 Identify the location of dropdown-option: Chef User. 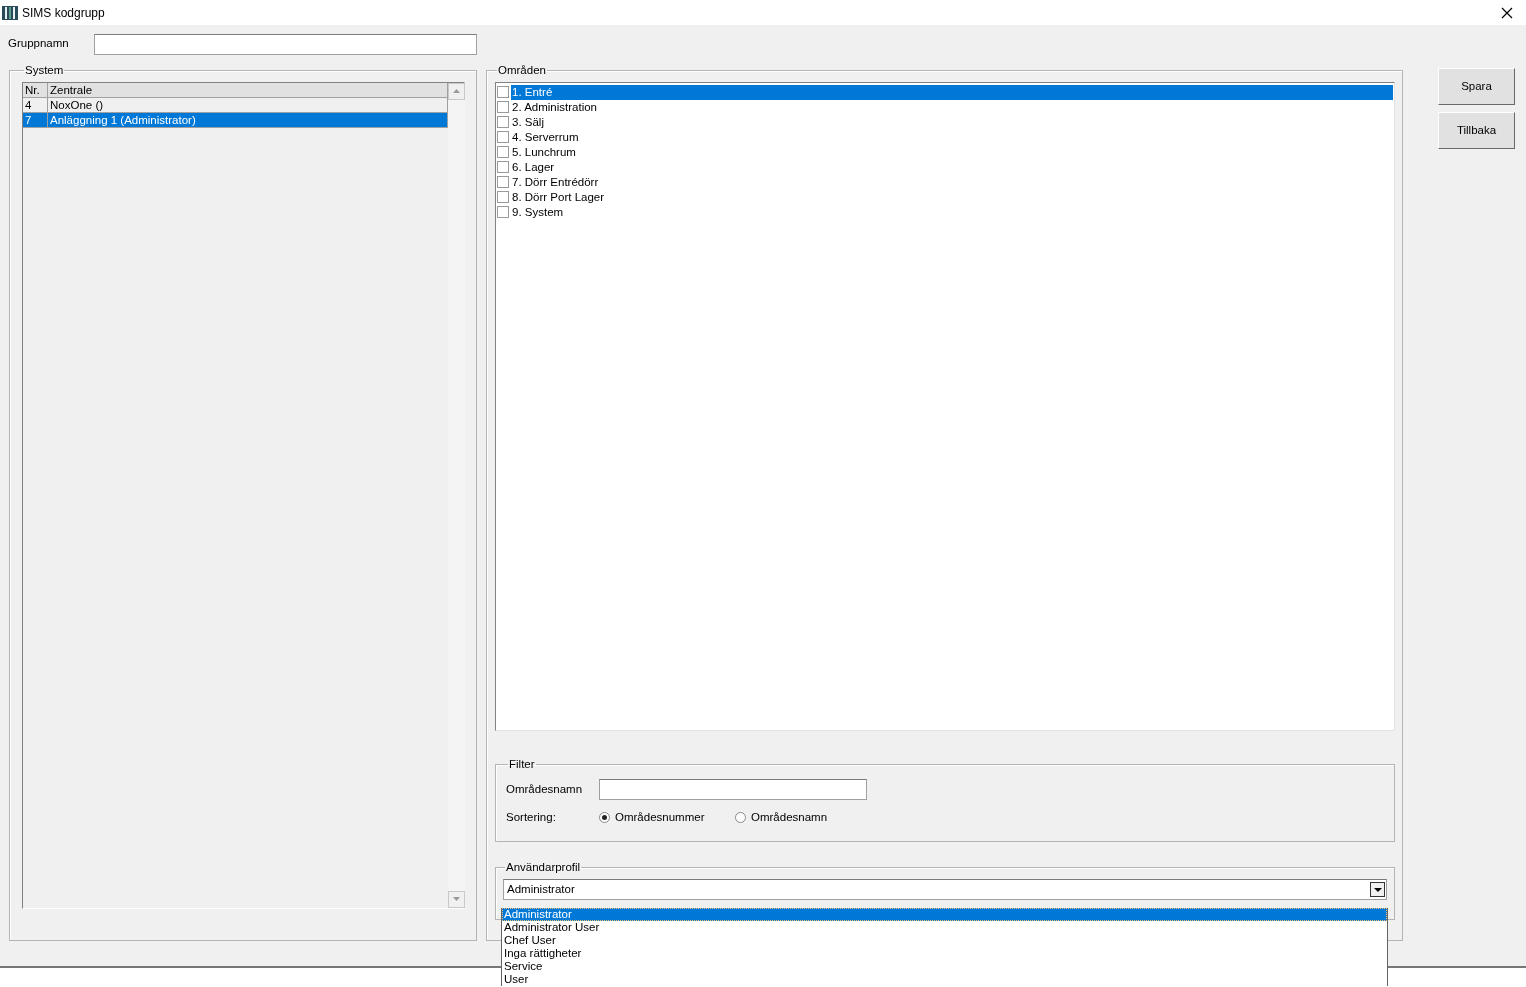
(944, 940).